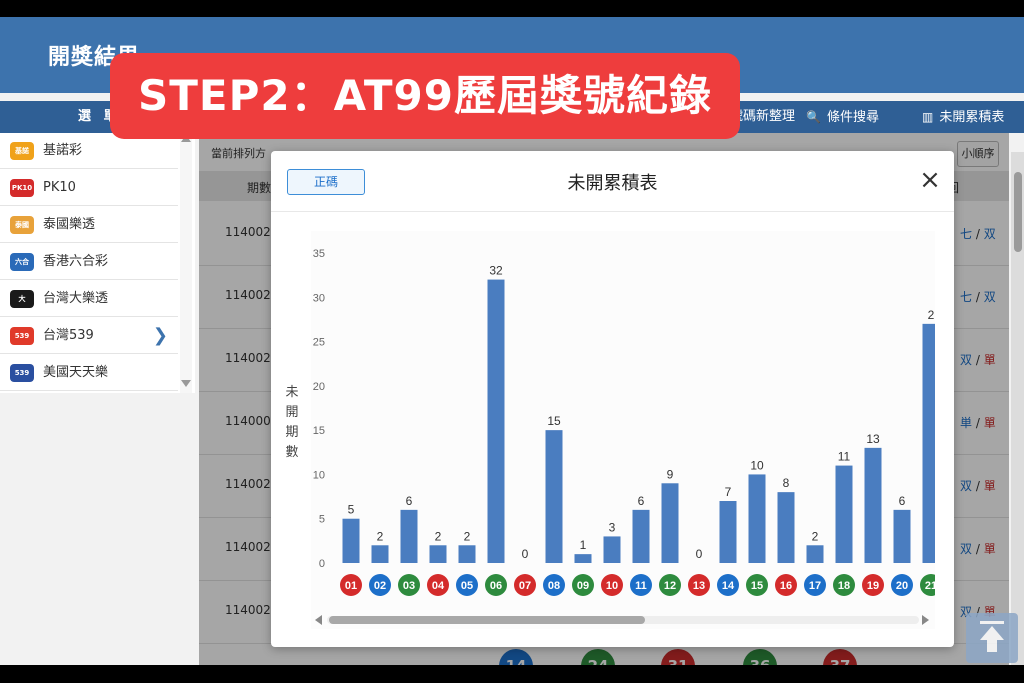 The width and height of the screenshot is (1024, 683). Describe the element at coordinates (757, 465) in the screenshot. I see `bar-value-label: 10` at that location.